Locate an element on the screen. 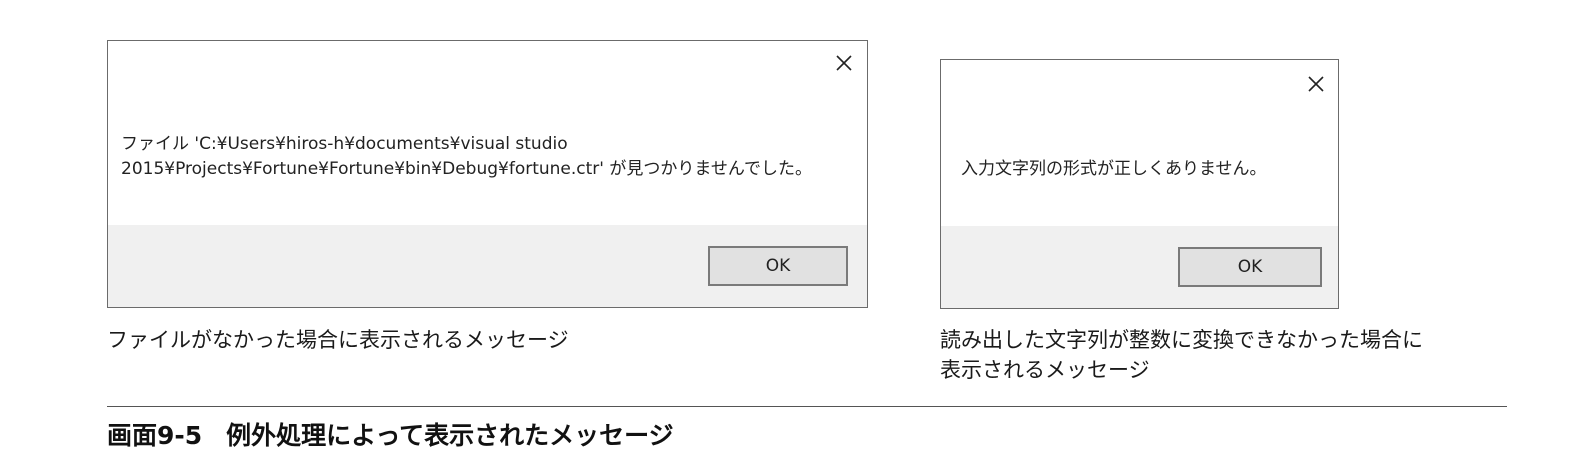 The image size is (1586, 469). divider is located at coordinates (807, 406).